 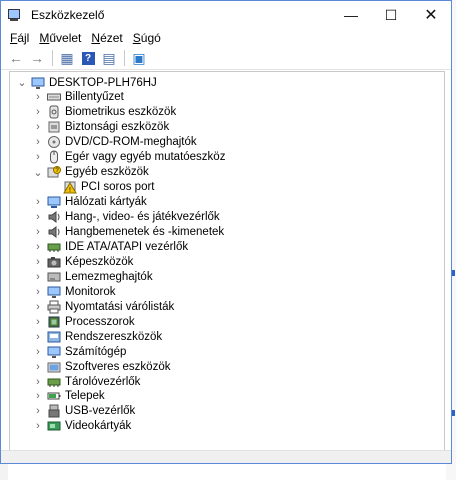 I want to click on tree-item-label: Nyomtatási várólisták, so click(x=120, y=306).